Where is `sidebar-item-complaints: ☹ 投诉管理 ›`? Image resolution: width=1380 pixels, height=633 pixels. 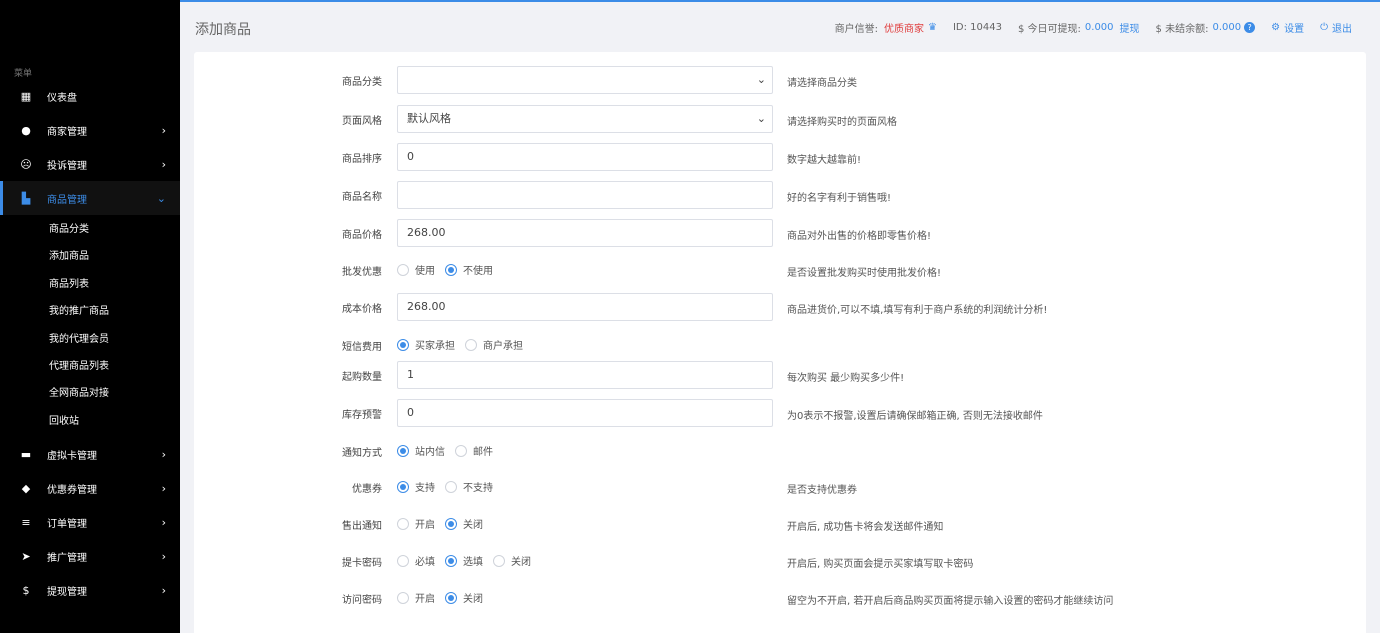 sidebar-item-complaints: ☹ 投诉管理 › is located at coordinates (90, 164).